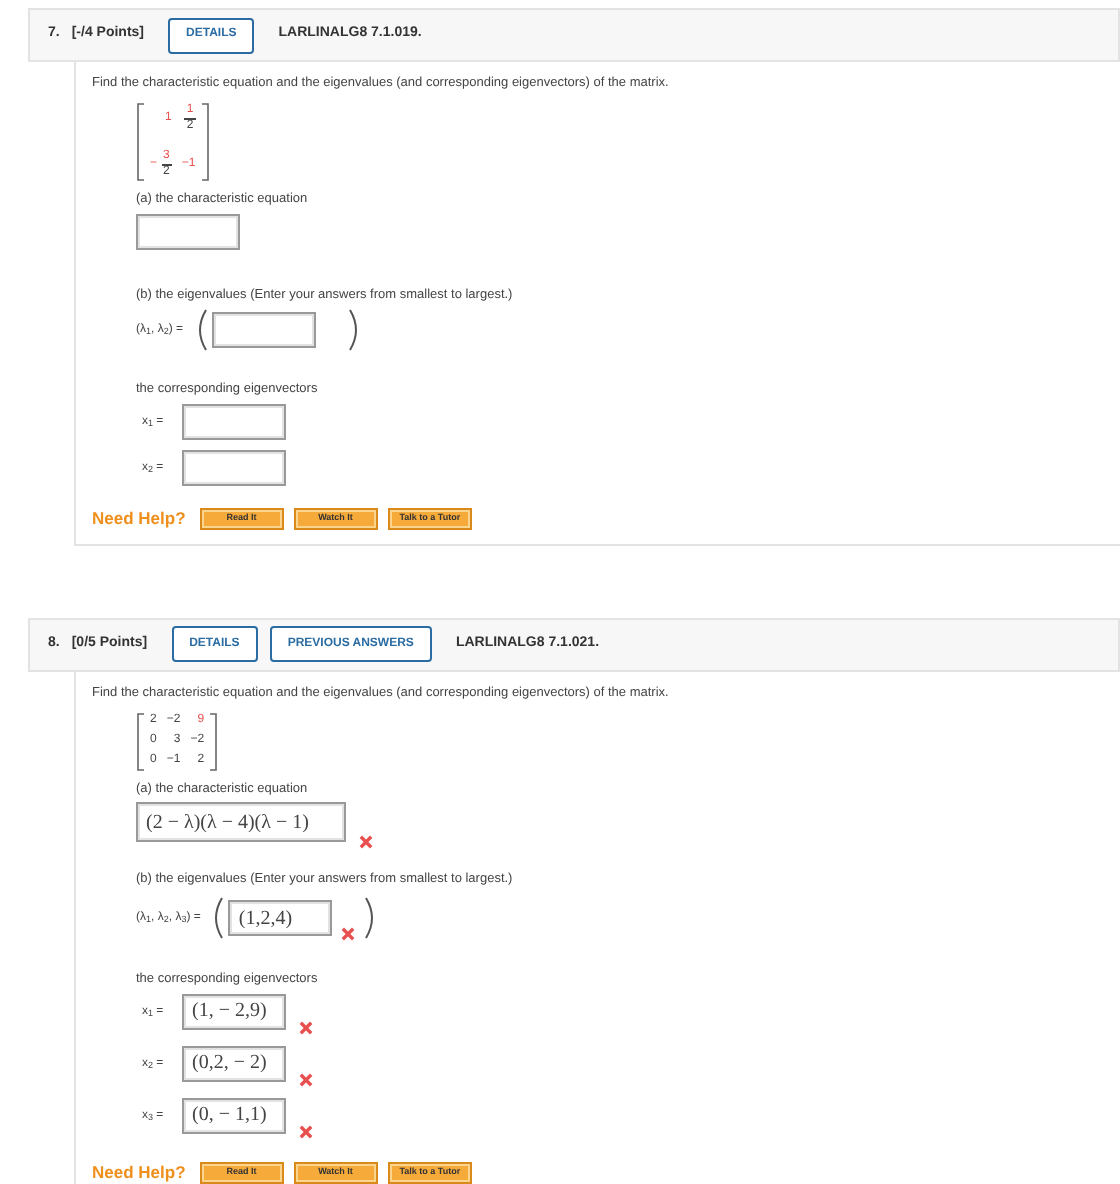  I want to click on answer-field: (0,2, − 2), so click(234, 1063).